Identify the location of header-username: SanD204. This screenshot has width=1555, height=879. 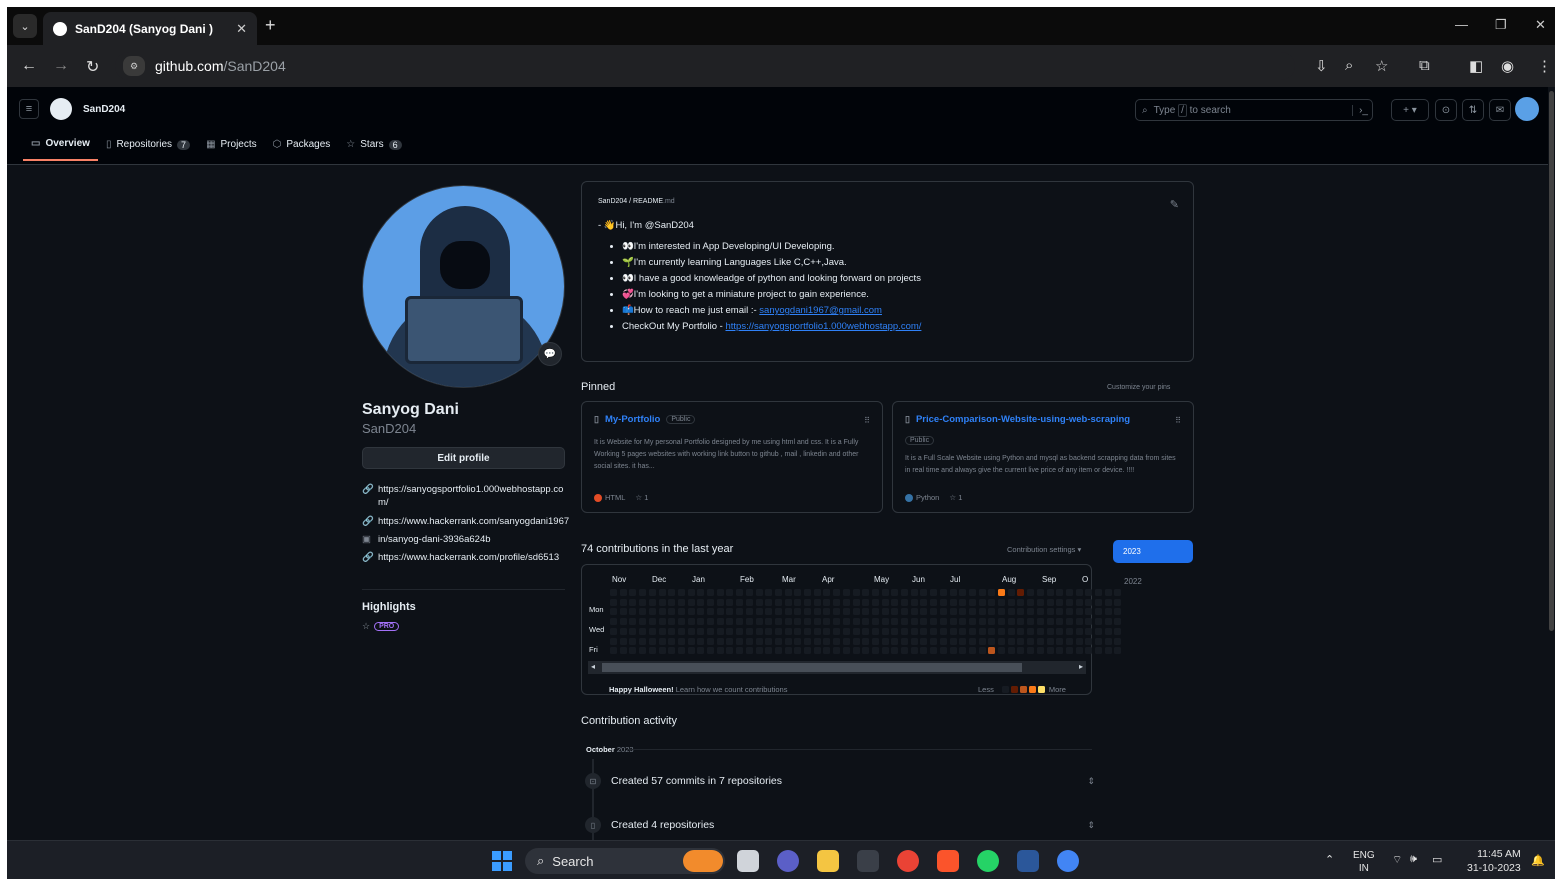
(104, 109).